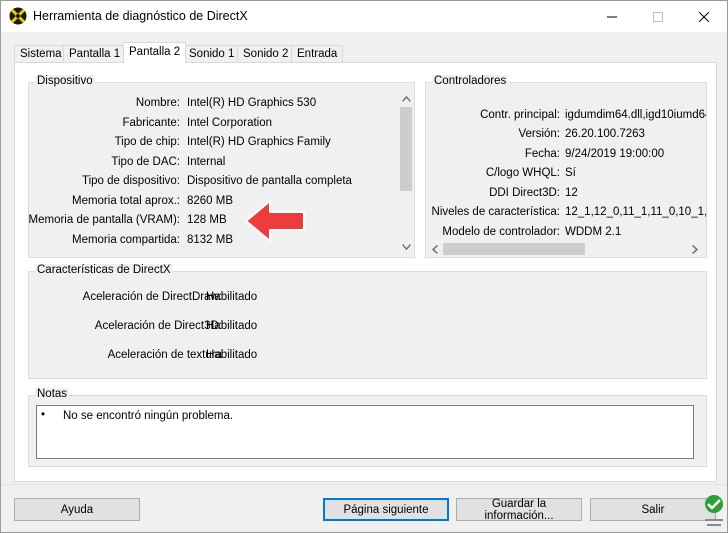 This screenshot has height=533, width=728. I want to click on device-value-tipo-dispositivo: Dispositivo de pantalla completa, so click(269, 181).